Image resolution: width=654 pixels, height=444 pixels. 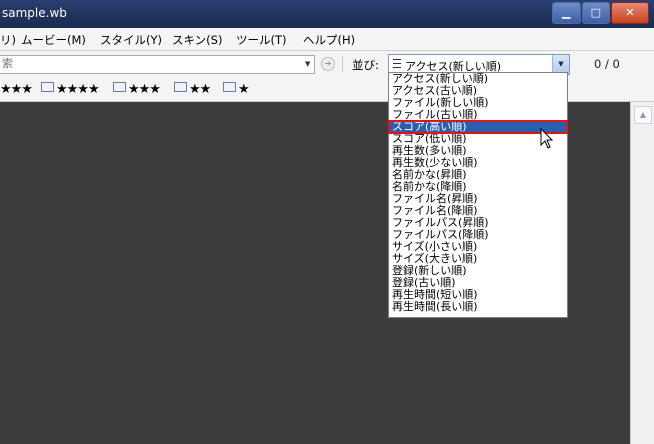 I want to click on rating-filter-4: ★★★★, so click(x=70, y=89).